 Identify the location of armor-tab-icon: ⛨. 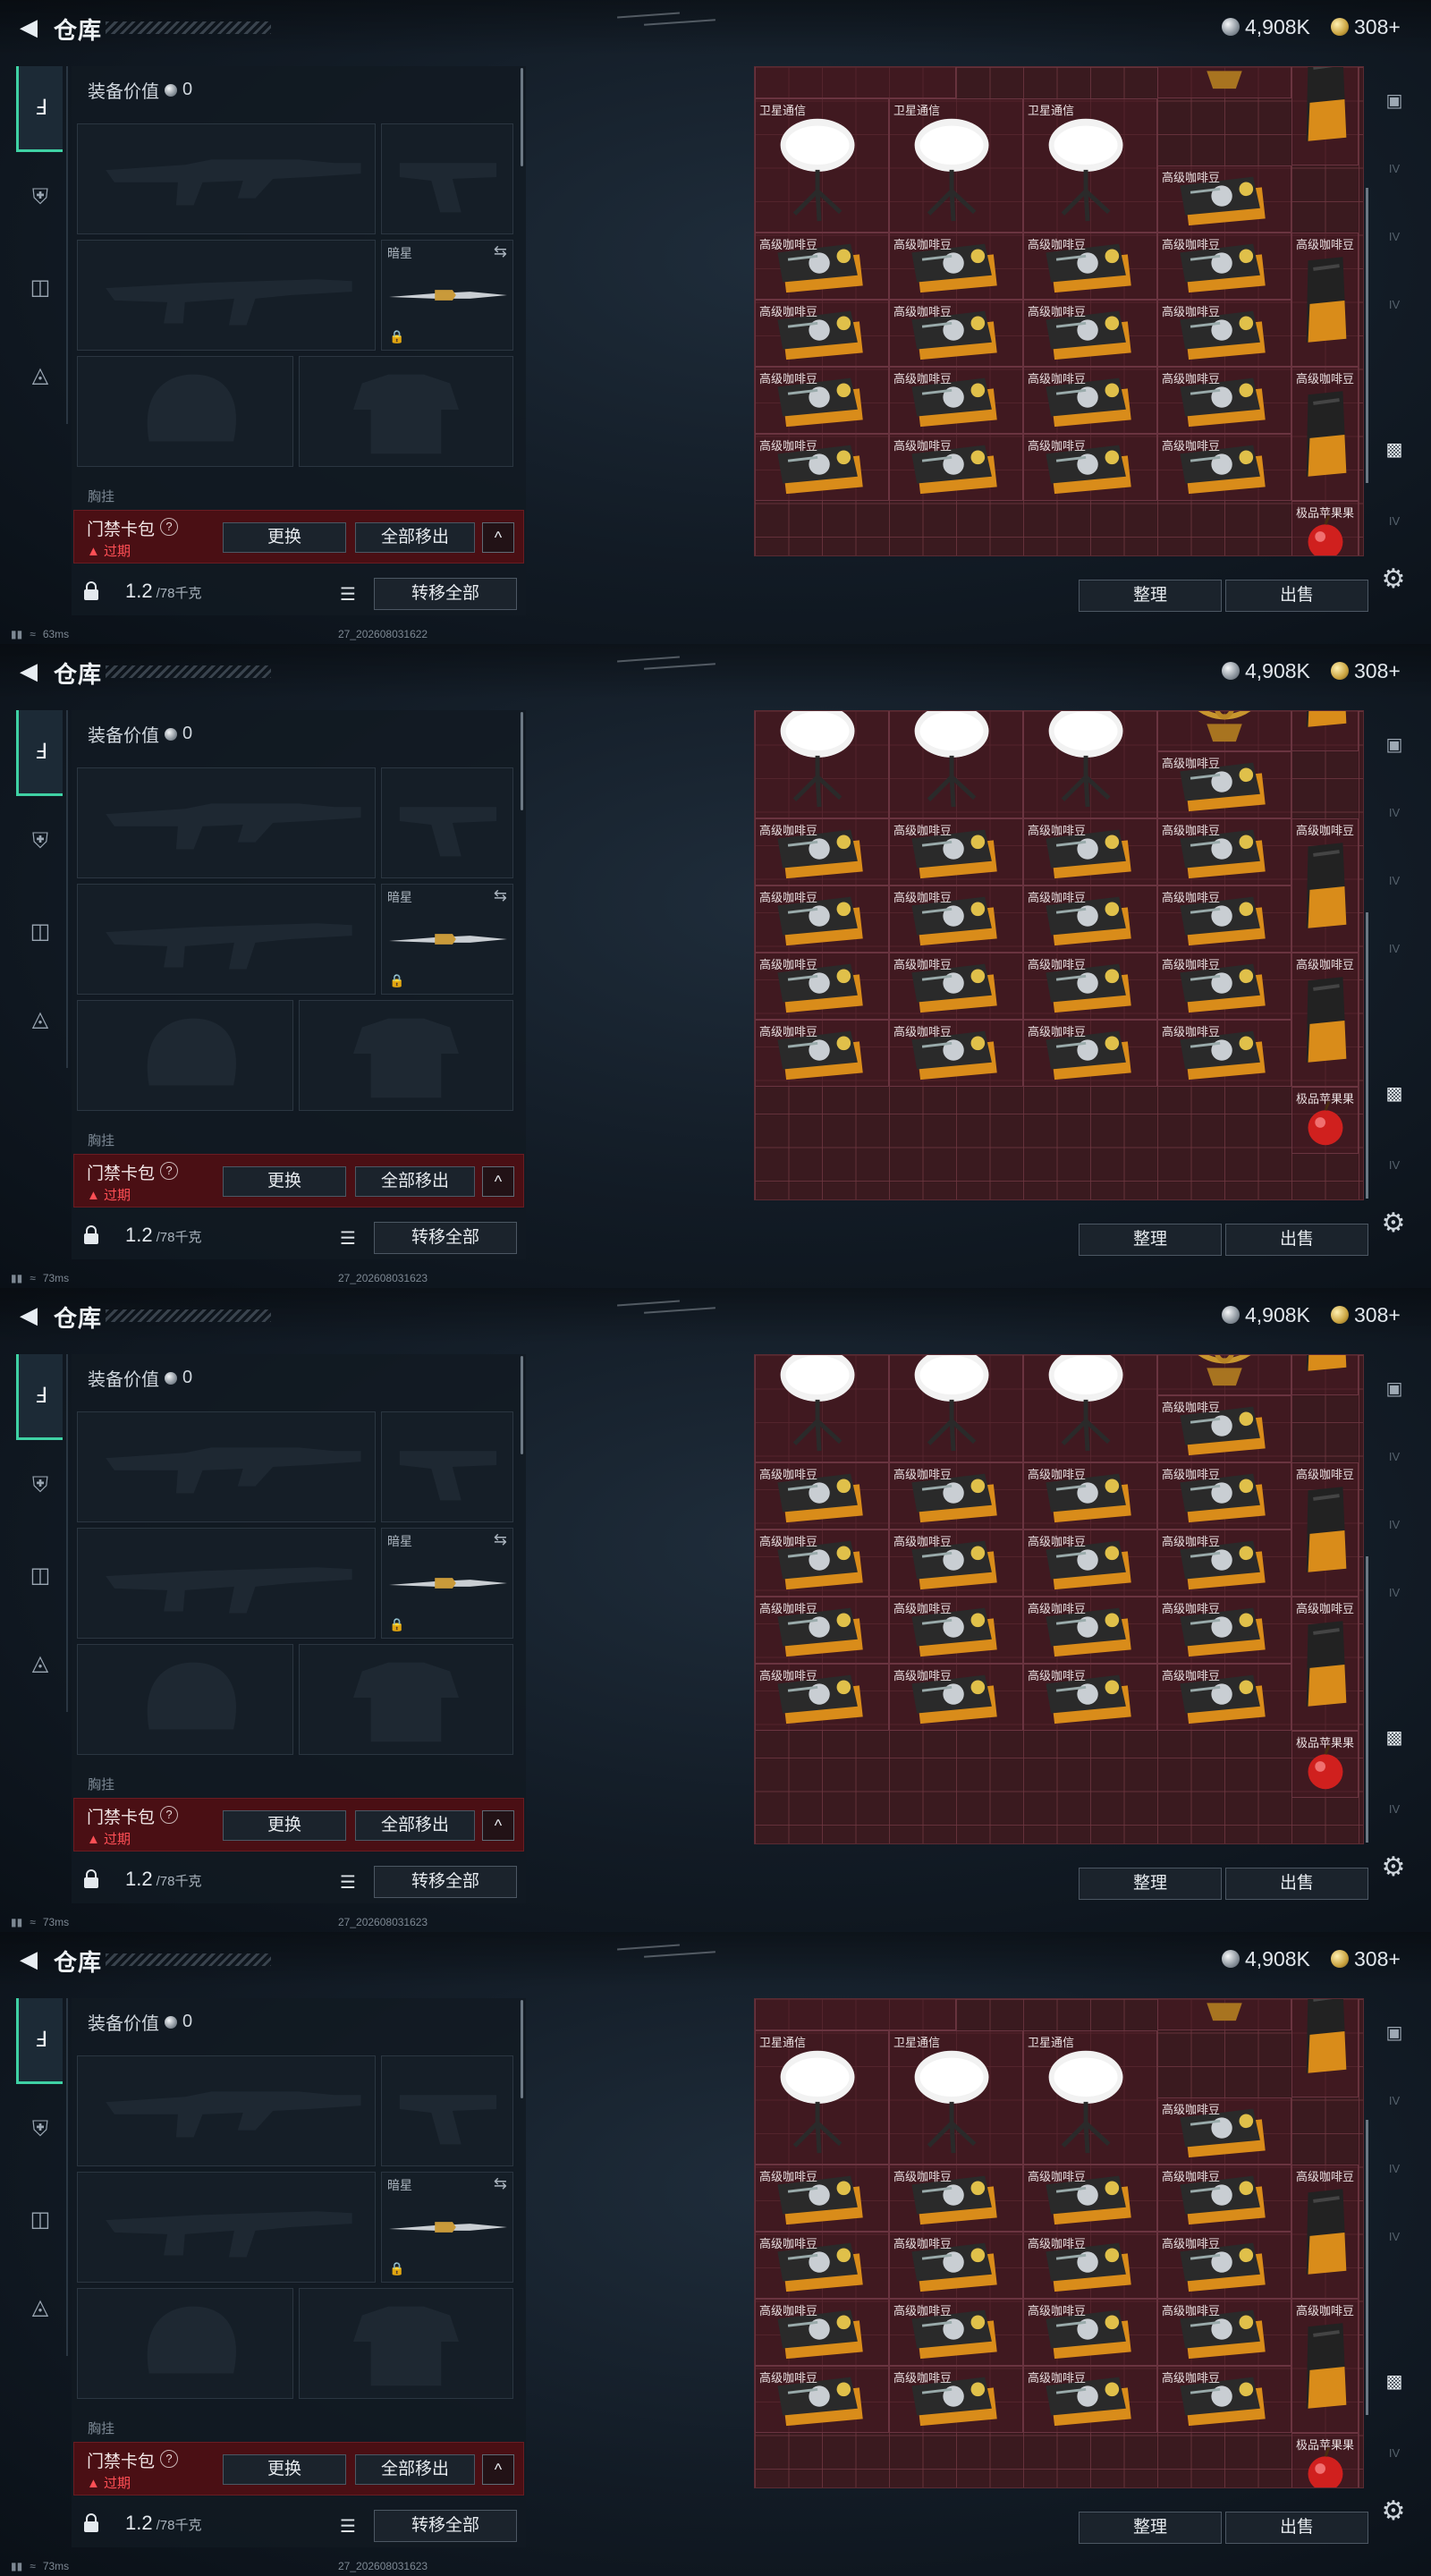
(41, 841).